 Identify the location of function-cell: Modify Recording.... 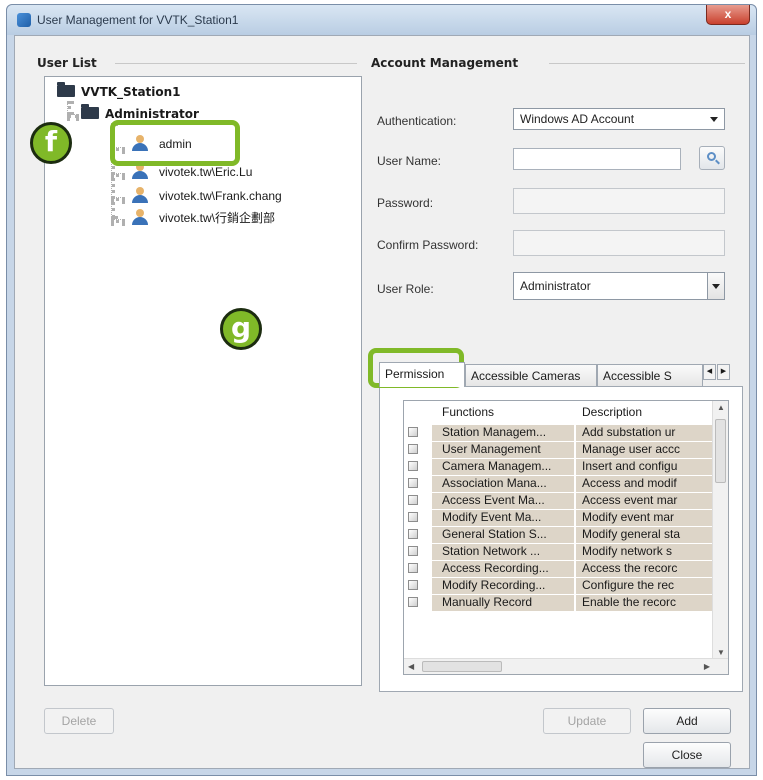
(503, 586).